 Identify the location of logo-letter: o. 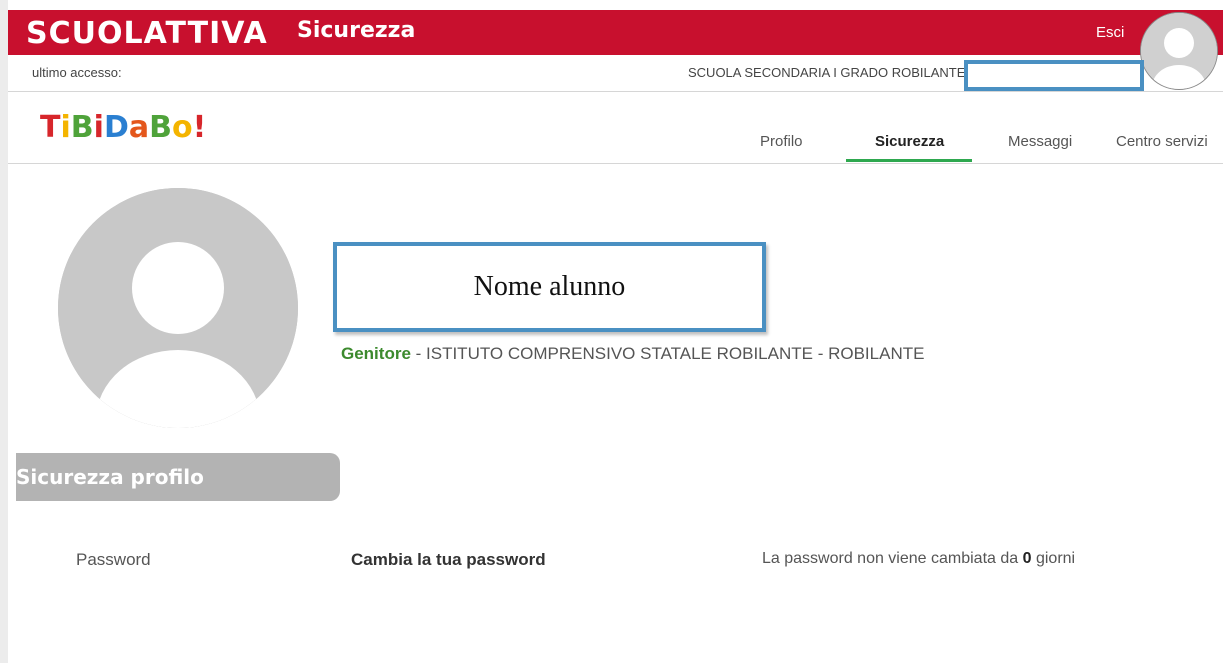
(182, 127).